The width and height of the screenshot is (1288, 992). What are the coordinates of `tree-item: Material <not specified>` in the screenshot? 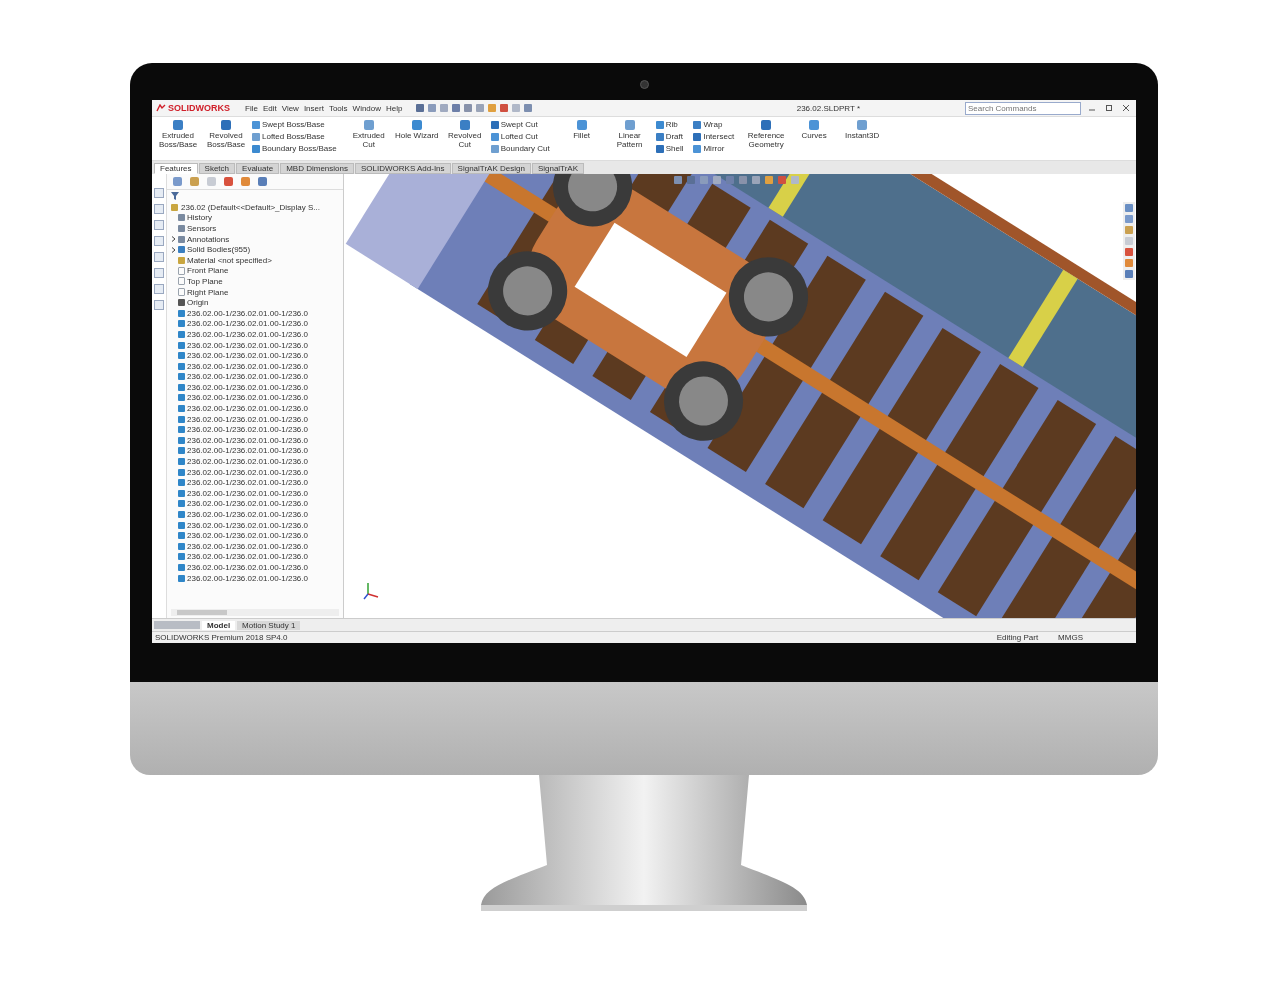 It's located at (229, 260).